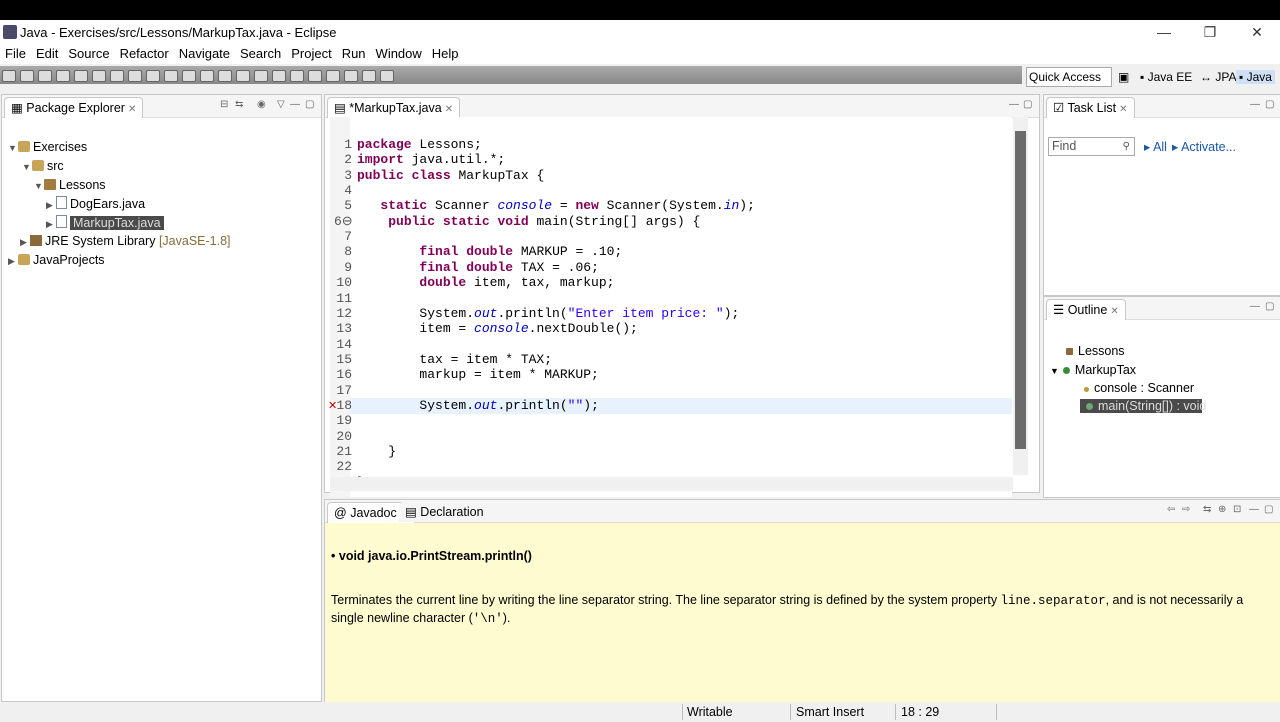  I want to click on open-browser-icon: ⊕, so click(1222, 509).